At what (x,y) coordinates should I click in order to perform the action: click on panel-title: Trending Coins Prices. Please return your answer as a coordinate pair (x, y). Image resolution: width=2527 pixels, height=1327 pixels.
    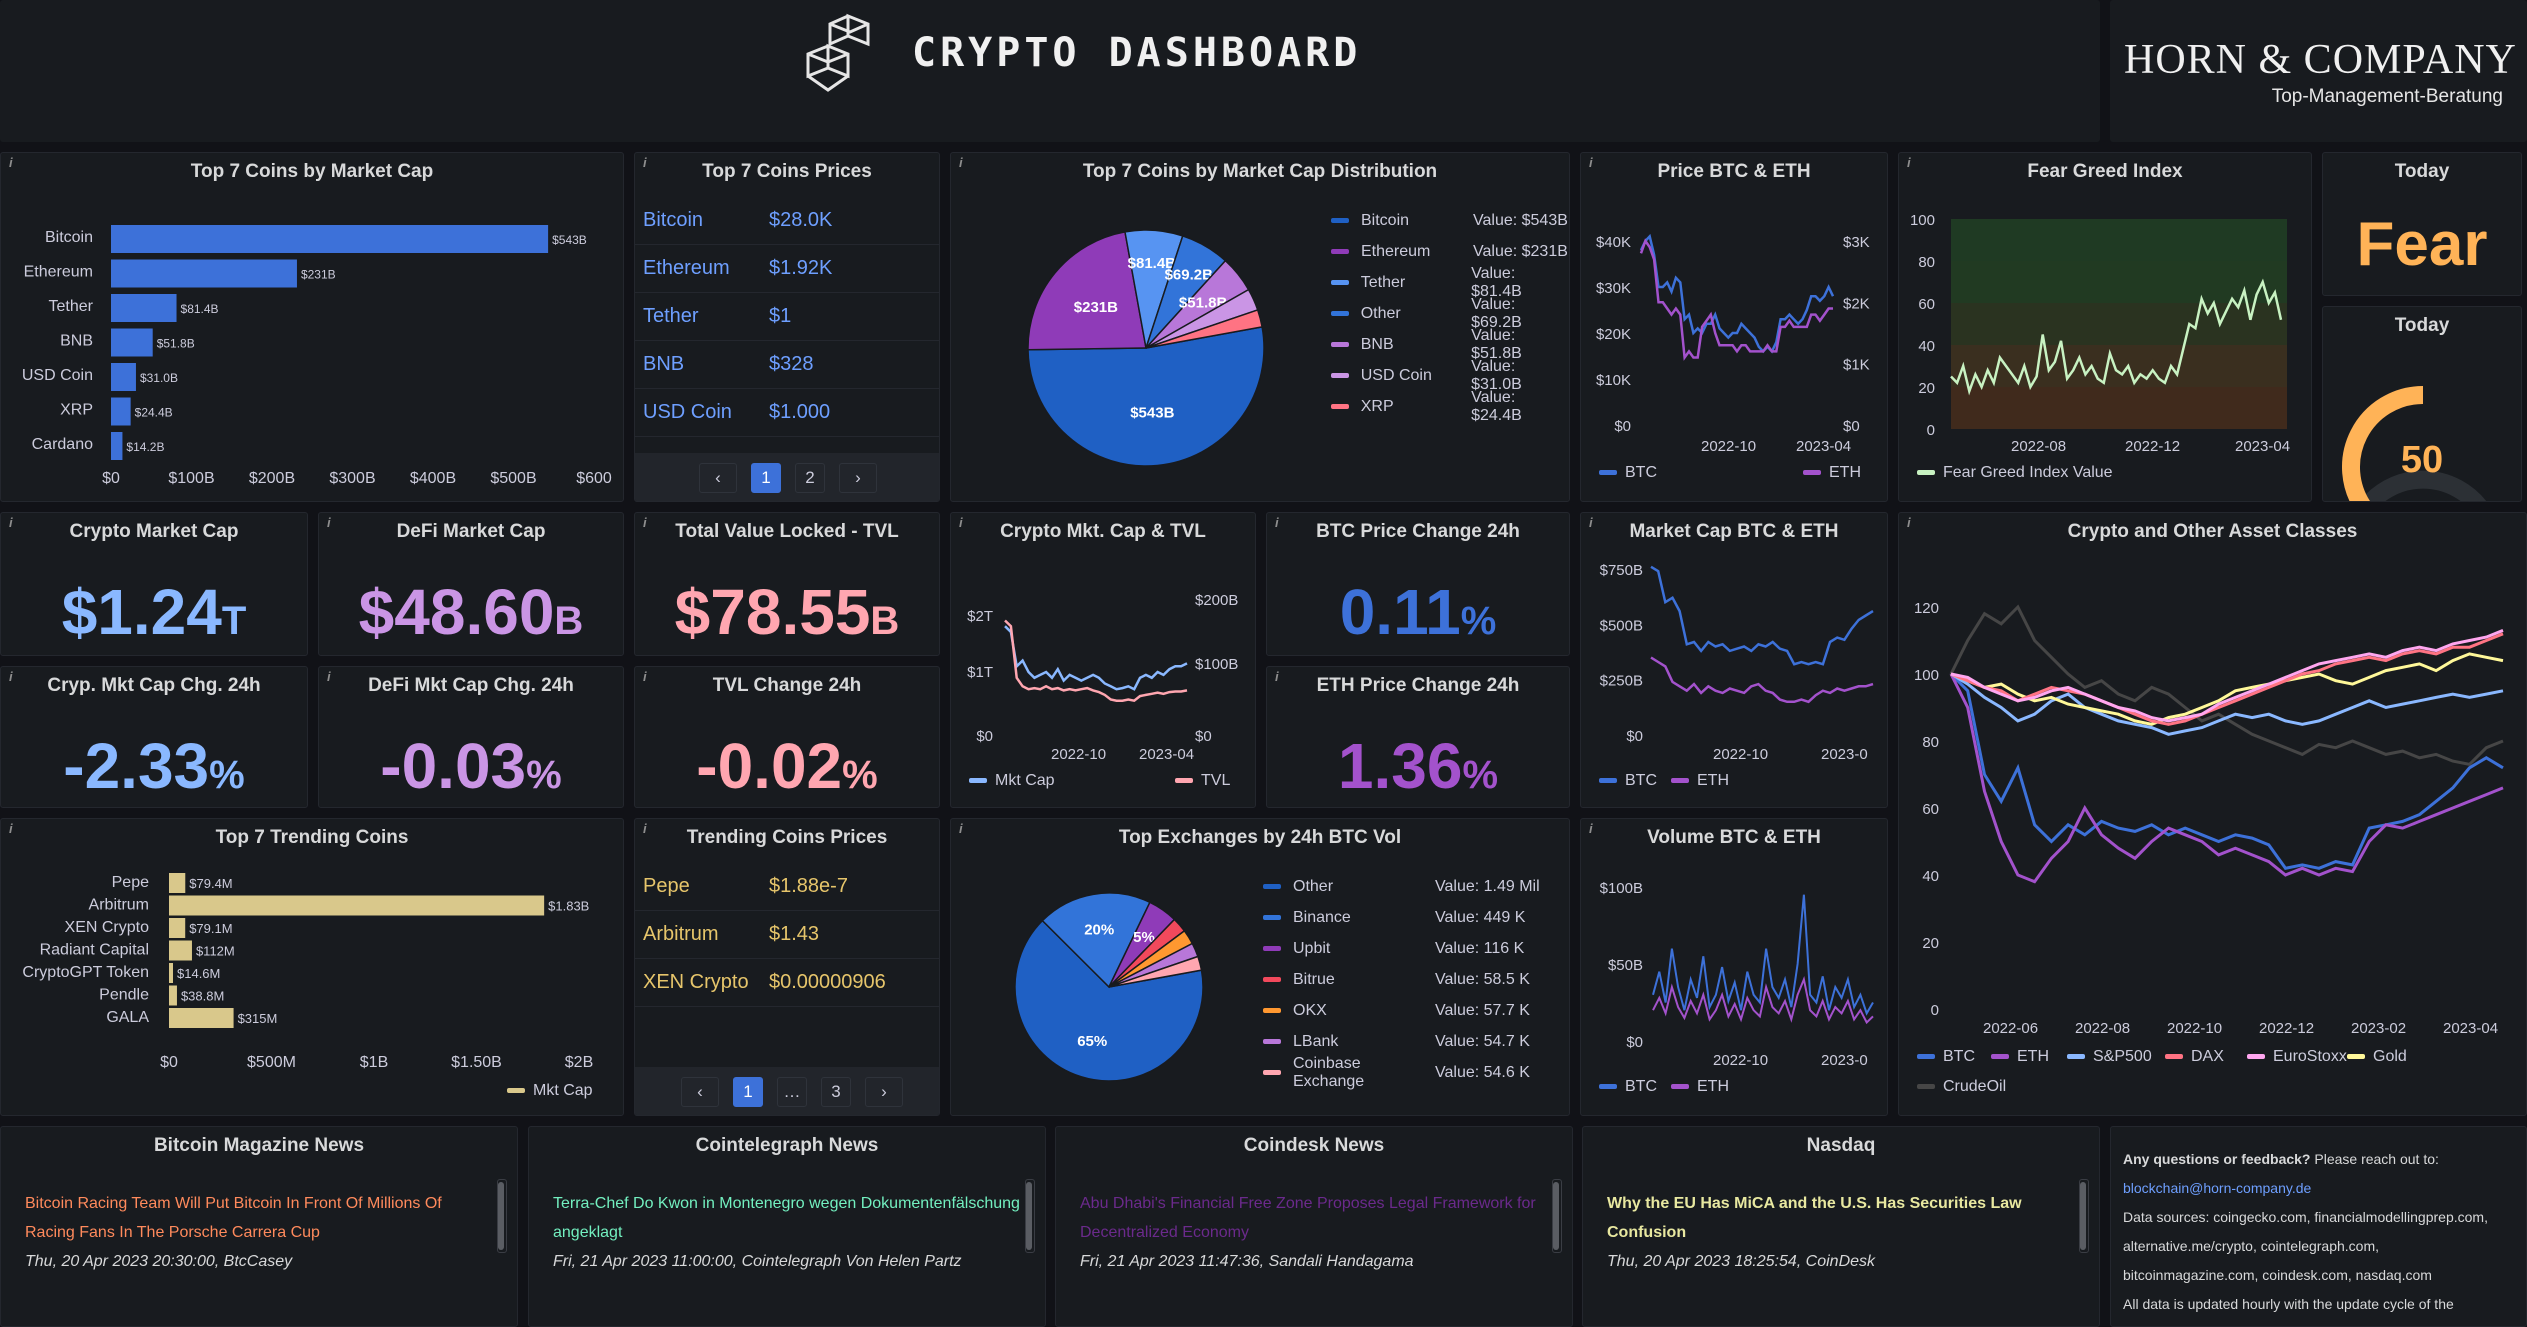
    Looking at the image, I should click on (787, 837).